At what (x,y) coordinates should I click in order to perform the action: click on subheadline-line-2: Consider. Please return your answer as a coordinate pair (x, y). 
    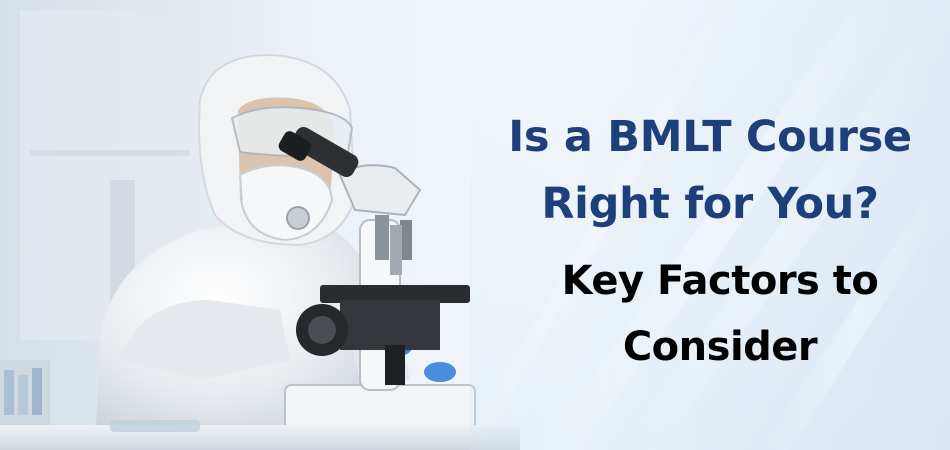
    Looking at the image, I should click on (720, 347).